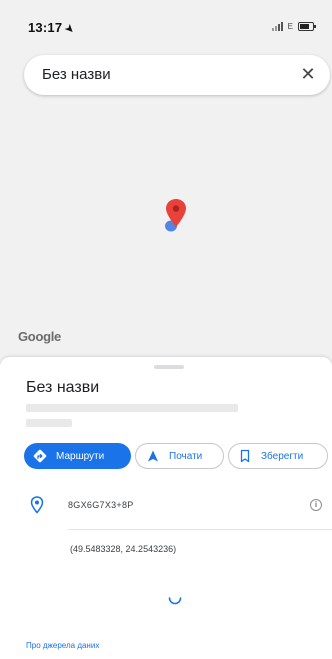 The image size is (332, 659). What do you see at coordinates (282, 456) in the screenshot?
I see `save-label: Зберегти` at bounding box center [282, 456].